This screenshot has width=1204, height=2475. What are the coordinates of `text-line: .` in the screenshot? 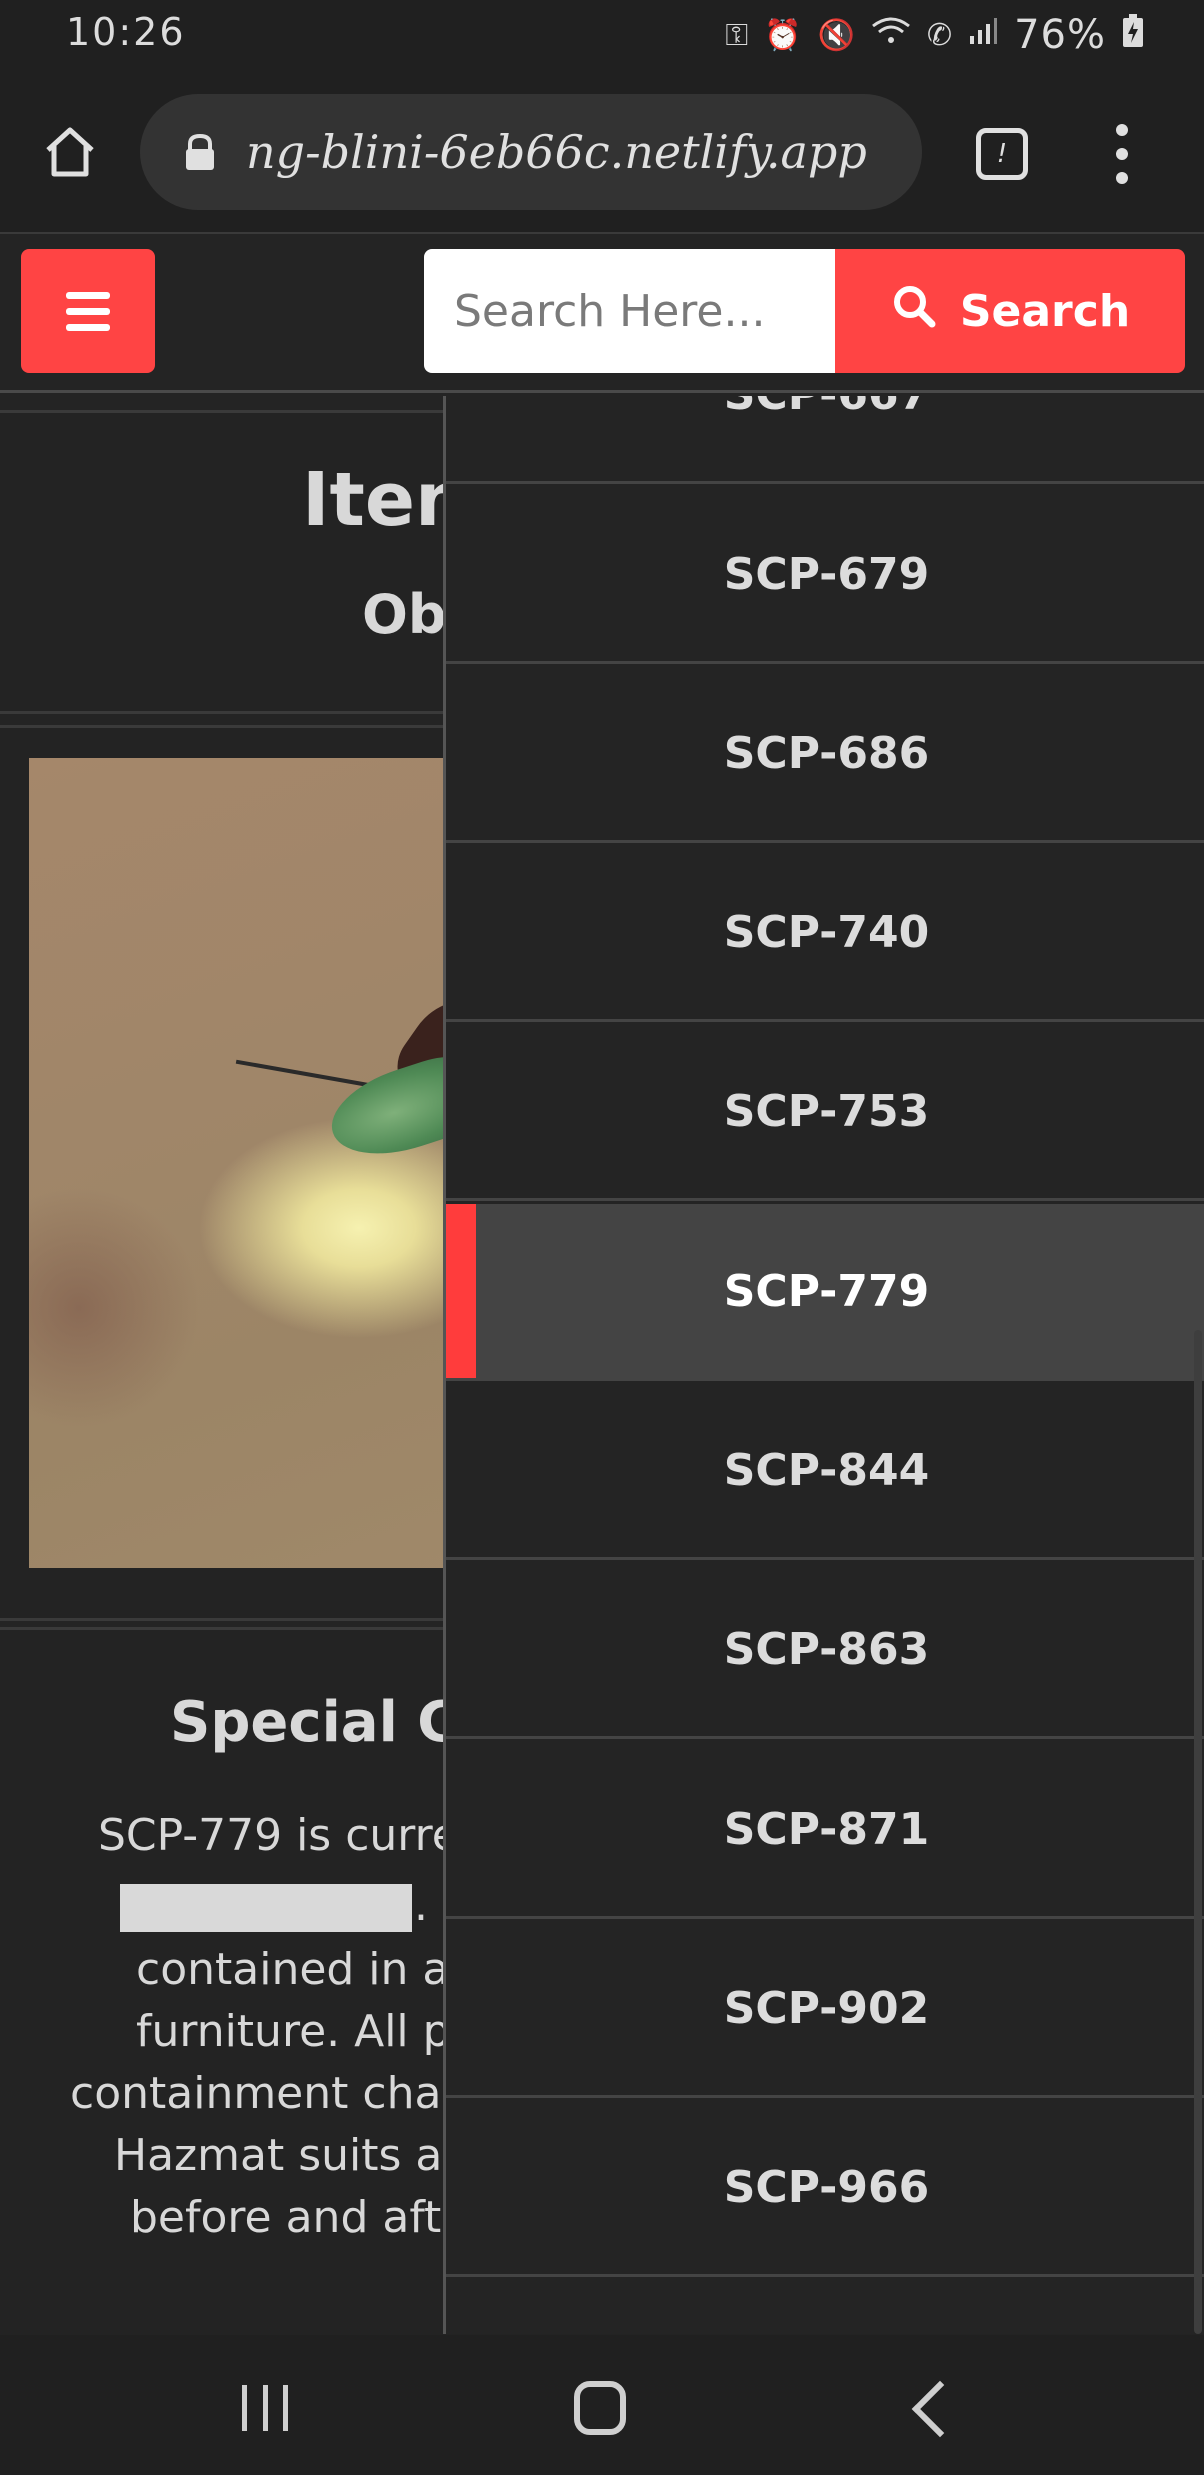 It's located at (421, 1905).